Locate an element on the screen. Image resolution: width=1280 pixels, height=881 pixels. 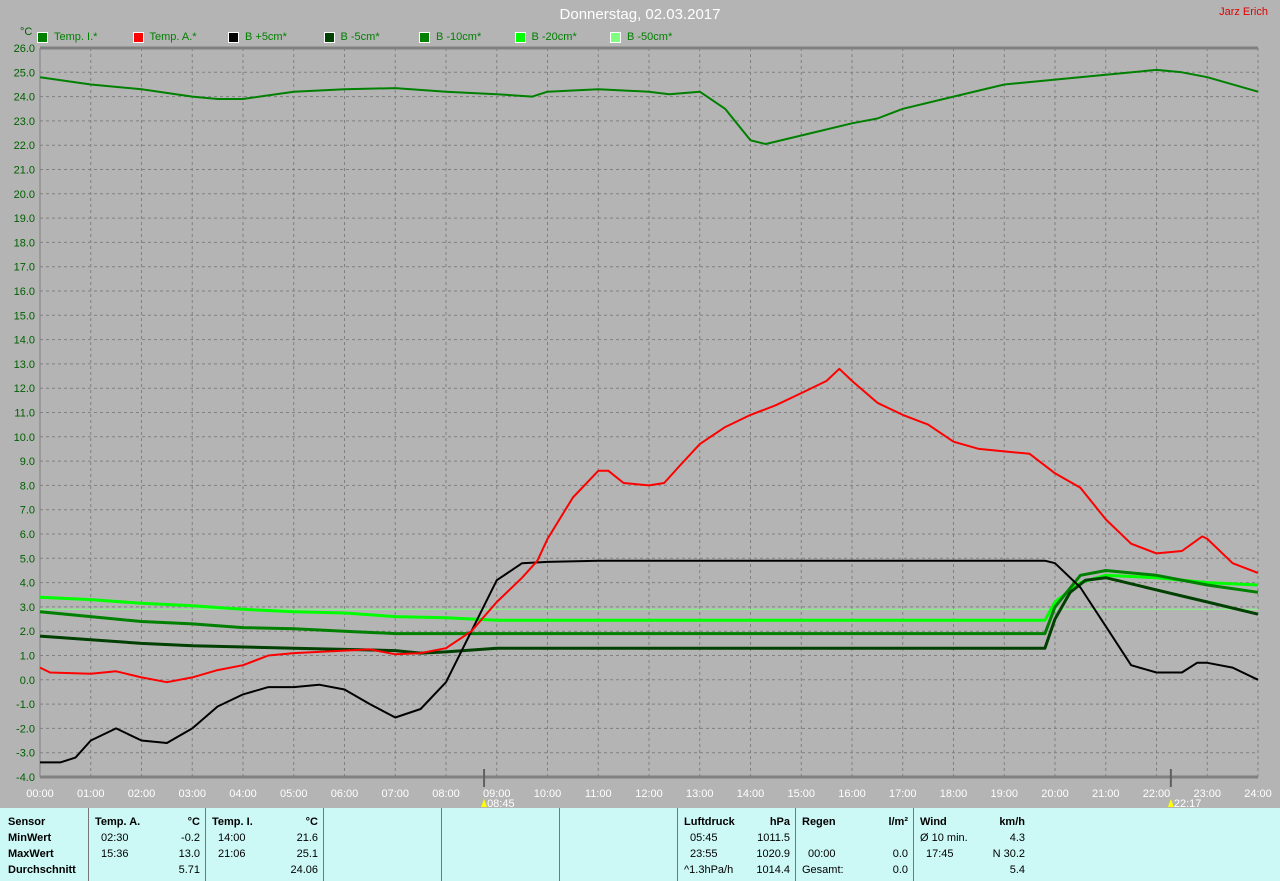
temp-i-min-time: 14:00 is located at coordinates (232, 838).